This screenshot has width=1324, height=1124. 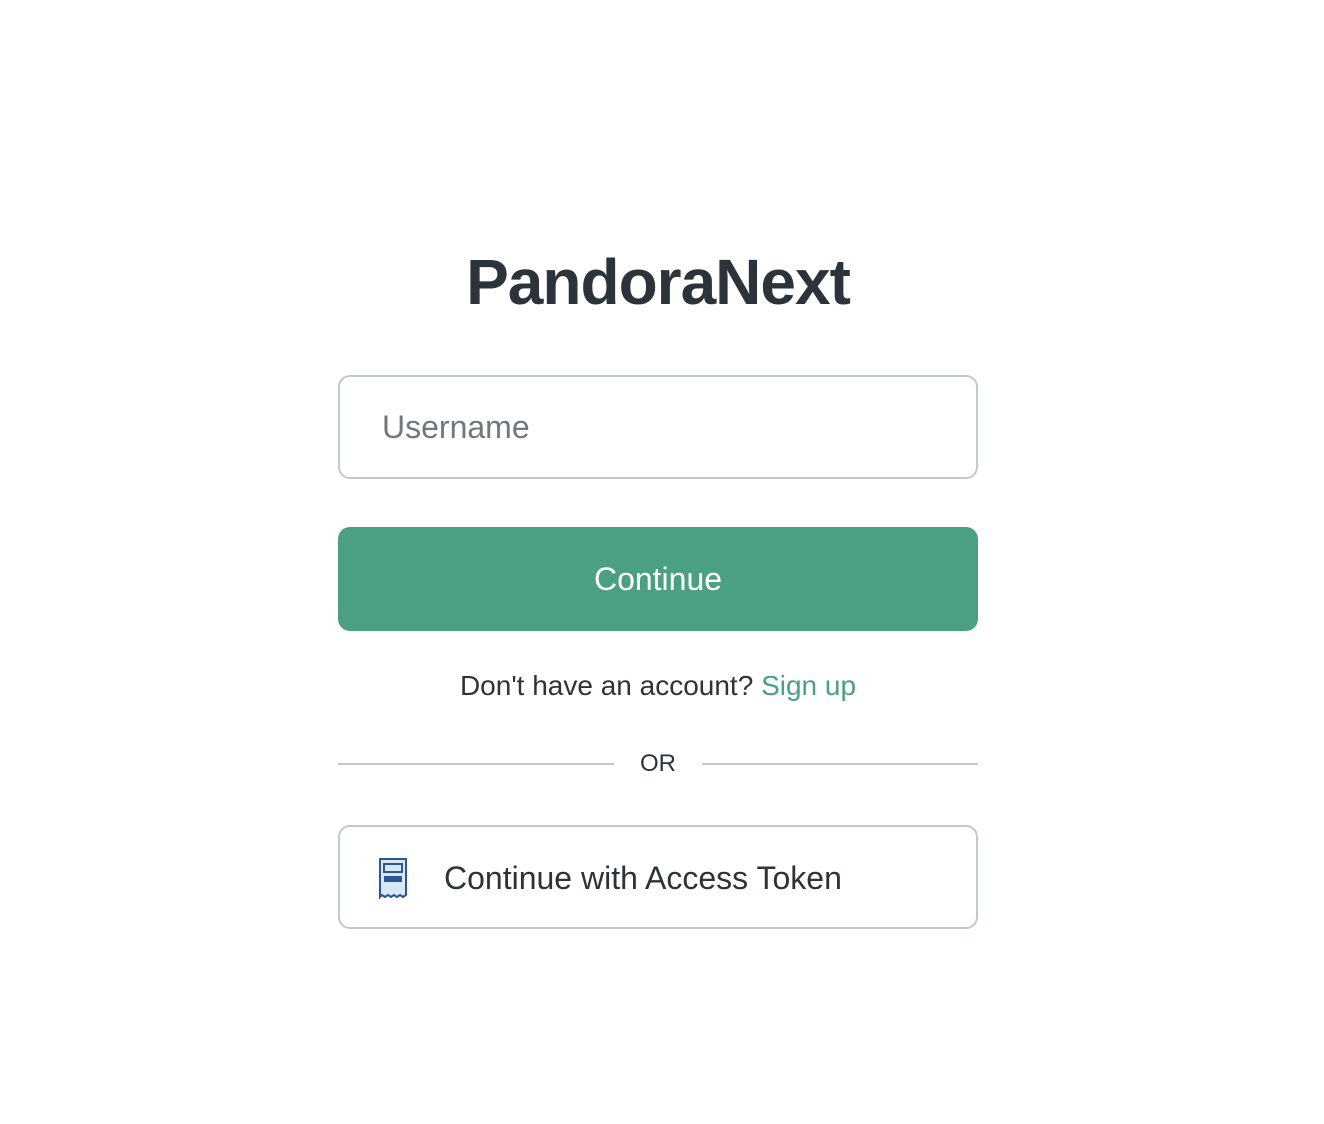 What do you see at coordinates (393, 878) in the screenshot?
I see `receipt-icon` at bounding box center [393, 878].